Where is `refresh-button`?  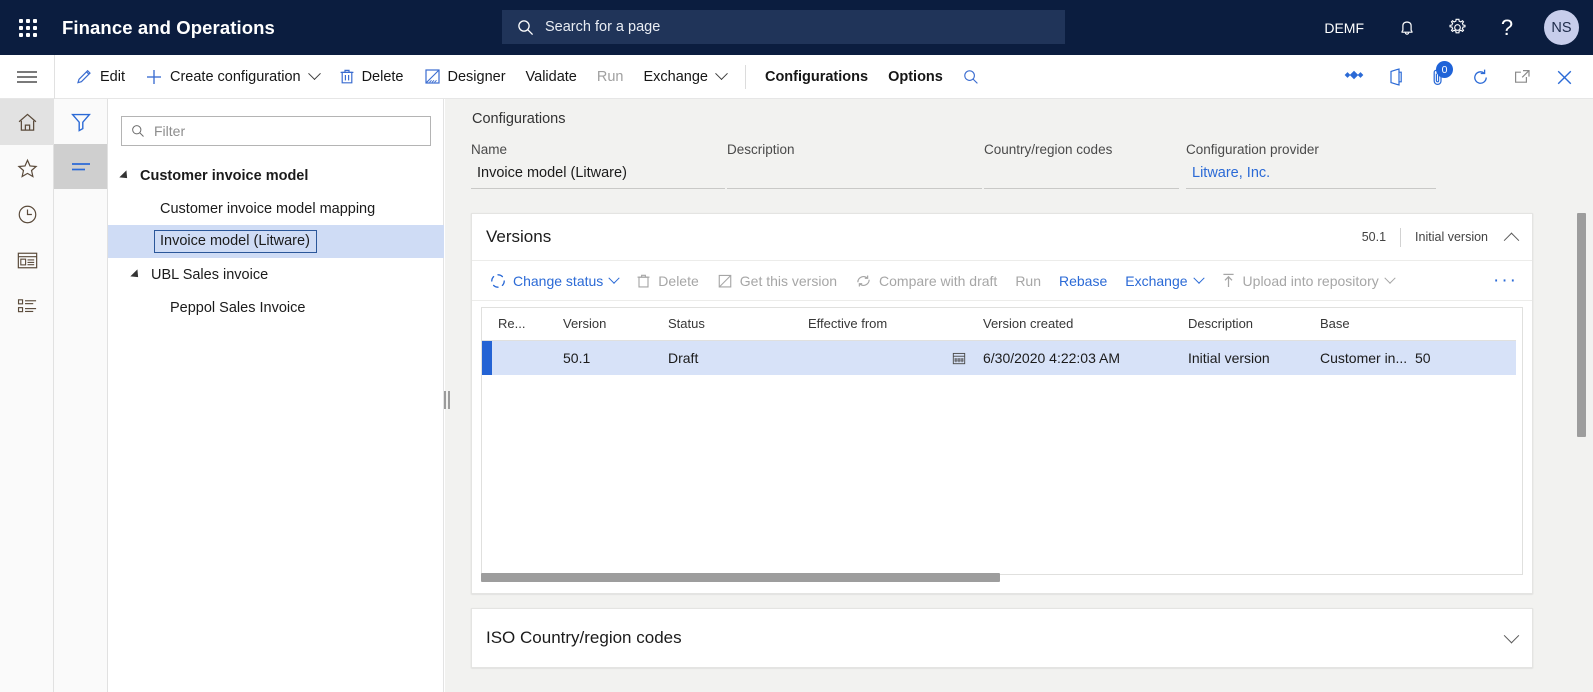 refresh-button is located at coordinates (1480, 77).